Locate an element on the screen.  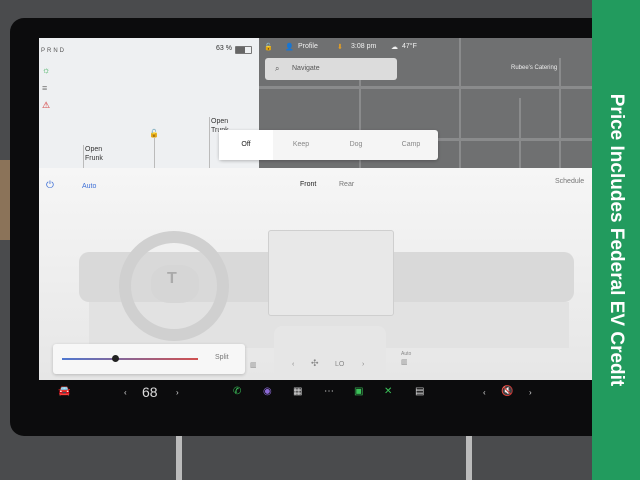
clock: 3:08 pm is located at coordinates (364, 46).